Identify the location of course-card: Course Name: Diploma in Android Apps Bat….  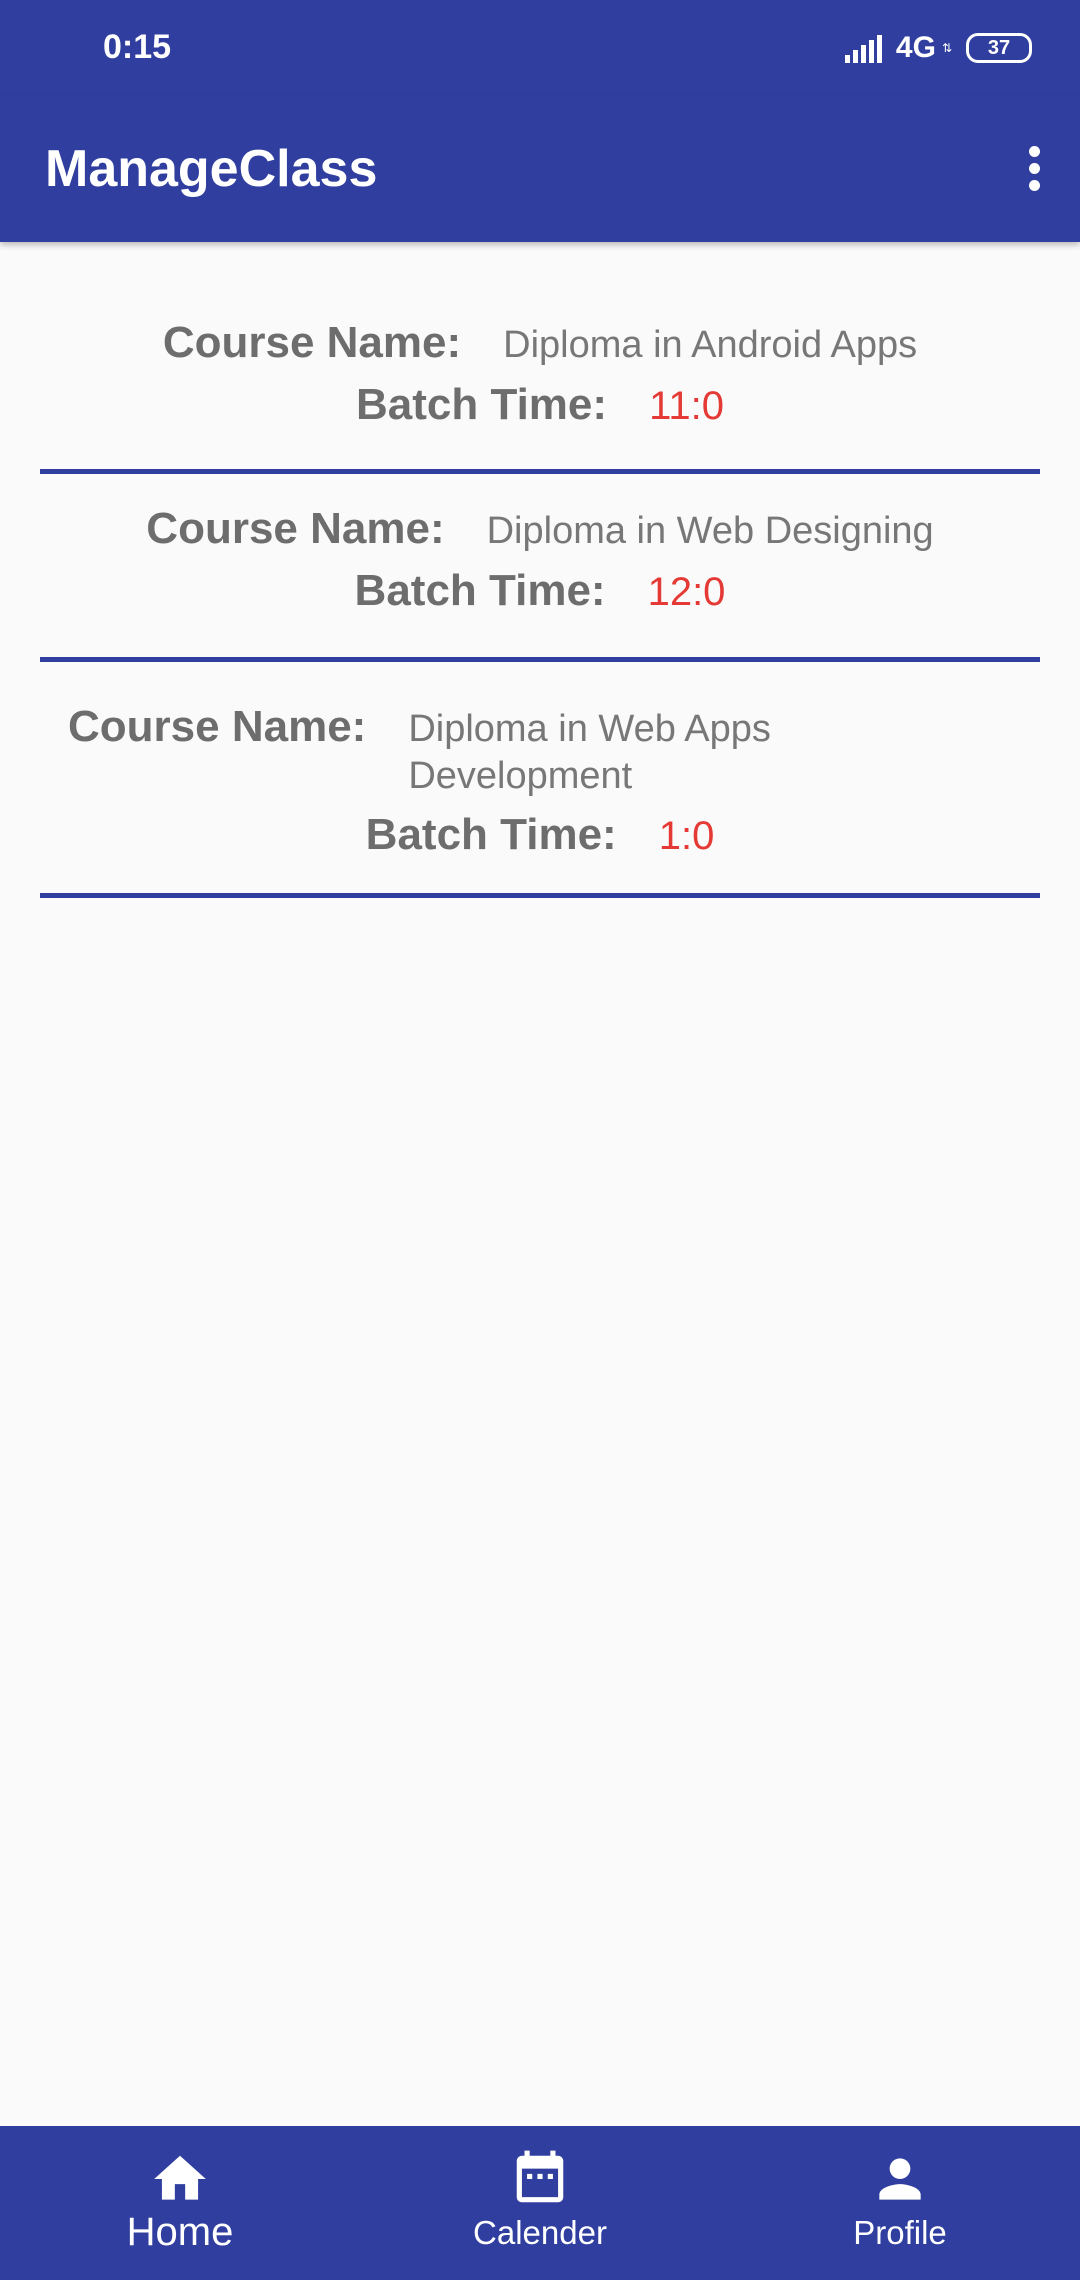
(540, 387).